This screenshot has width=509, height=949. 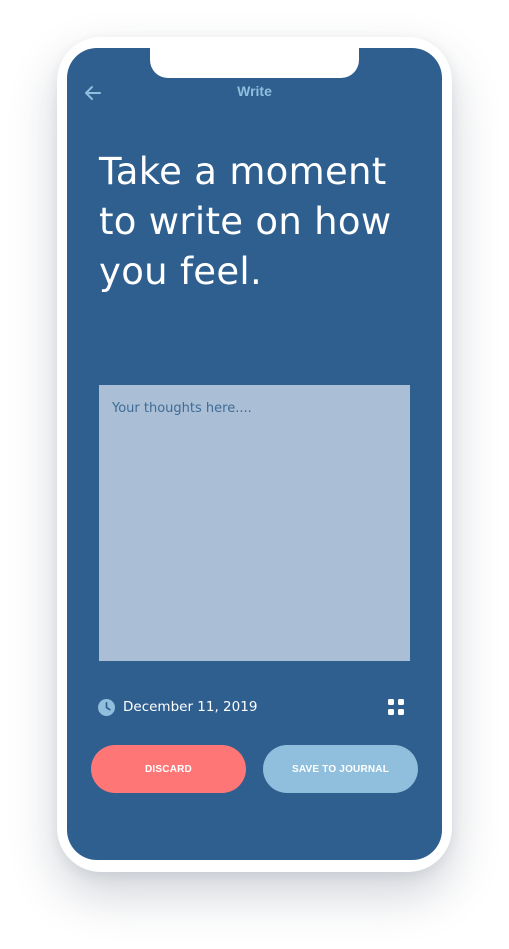 What do you see at coordinates (168, 769) in the screenshot?
I see `discard-button: DISCARD` at bounding box center [168, 769].